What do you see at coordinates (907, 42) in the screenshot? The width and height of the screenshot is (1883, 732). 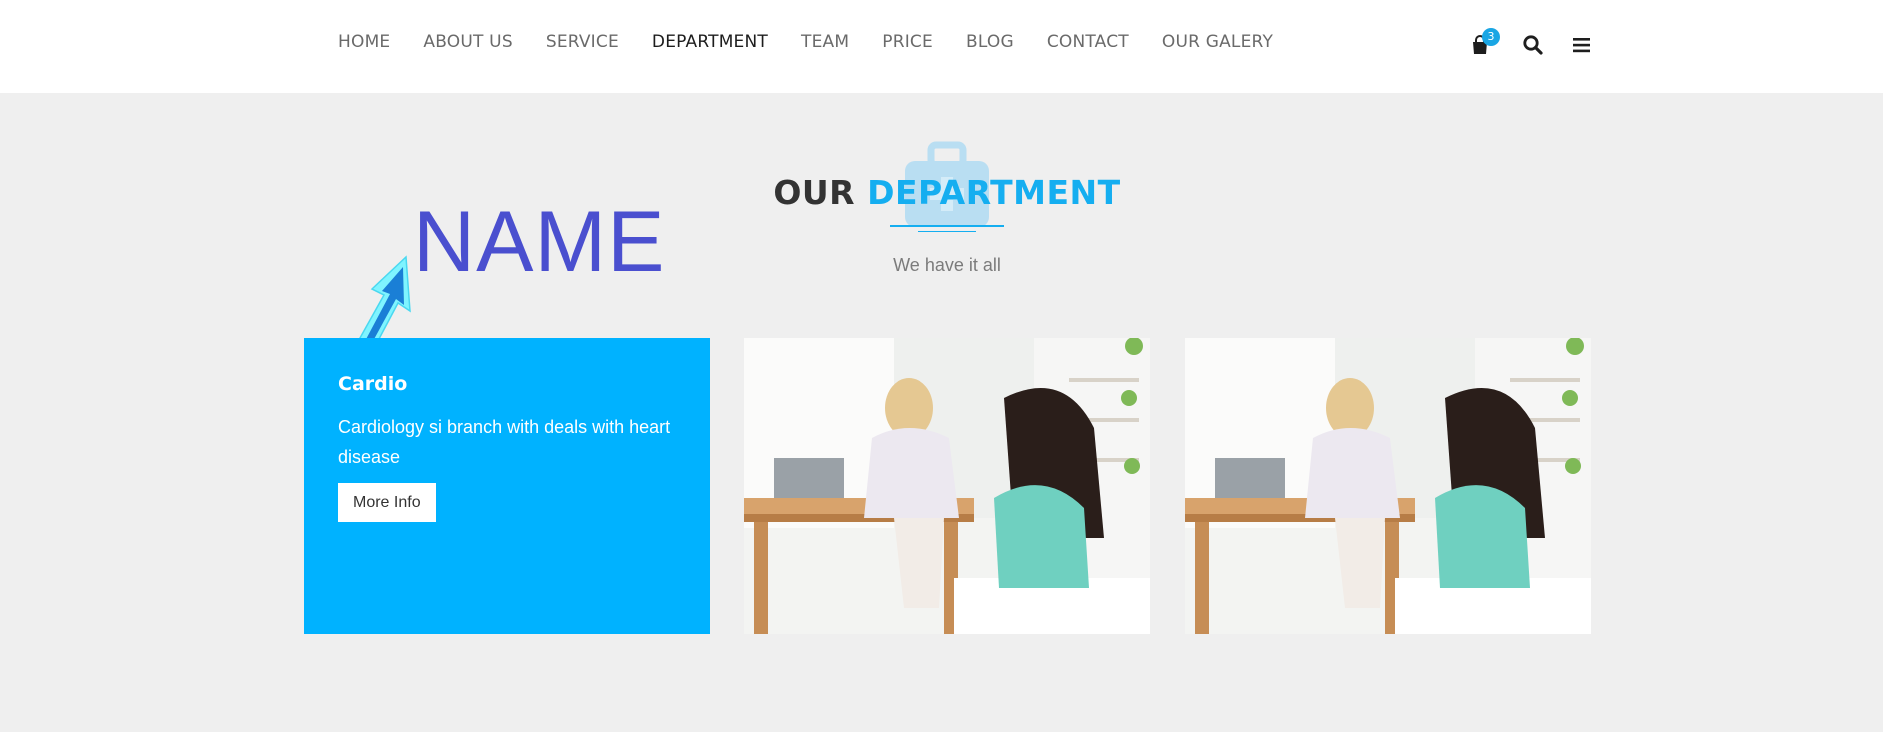 I see `nav-item-price: PRICE` at bounding box center [907, 42].